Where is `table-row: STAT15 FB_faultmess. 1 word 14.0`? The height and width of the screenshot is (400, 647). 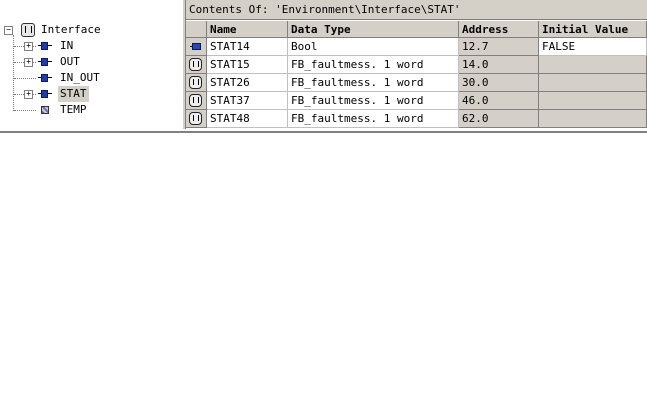
table-row: STAT15 FB_faultmess. 1 word 14.0 is located at coordinates (416, 65).